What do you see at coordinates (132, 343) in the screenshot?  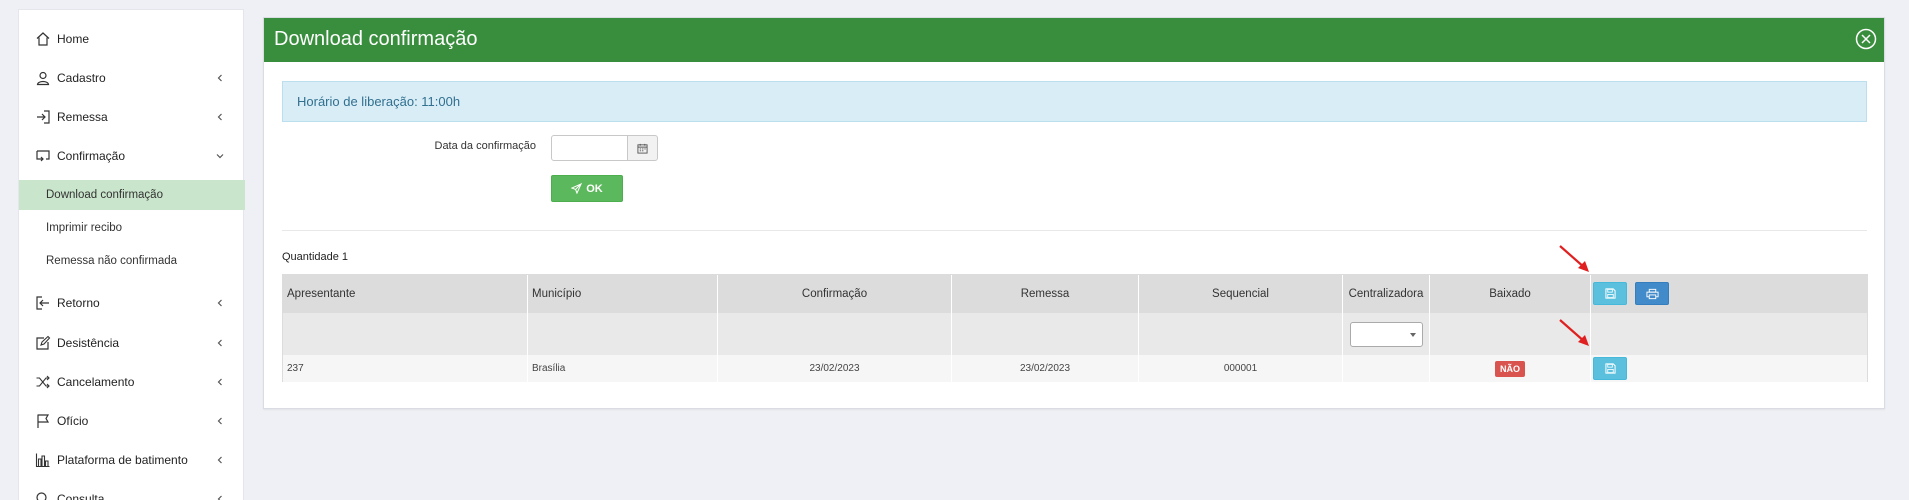 I see `sidebar-item-desistencia: Desistência` at bounding box center [132, 343].